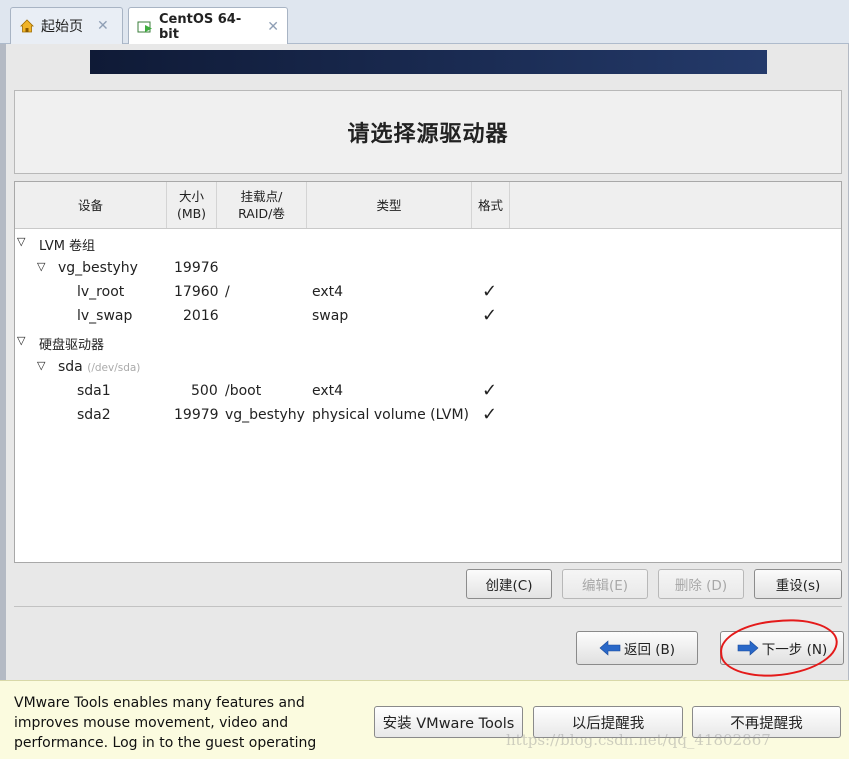  What do you see at coordinates (101, 292) in the screenshot?
I see `row-device: lv_root` at bounding box center [101, 292].